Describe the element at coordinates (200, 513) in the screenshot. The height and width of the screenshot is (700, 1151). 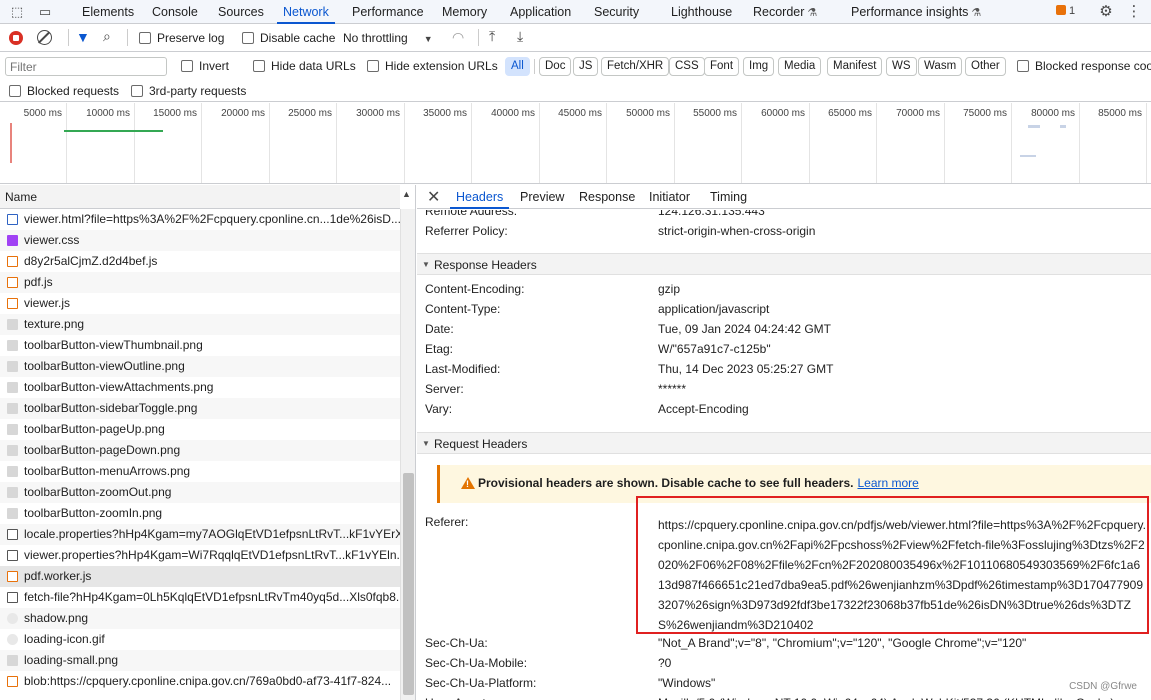
I see `request-row: toolbarButton-zoomIn.png` at that location.